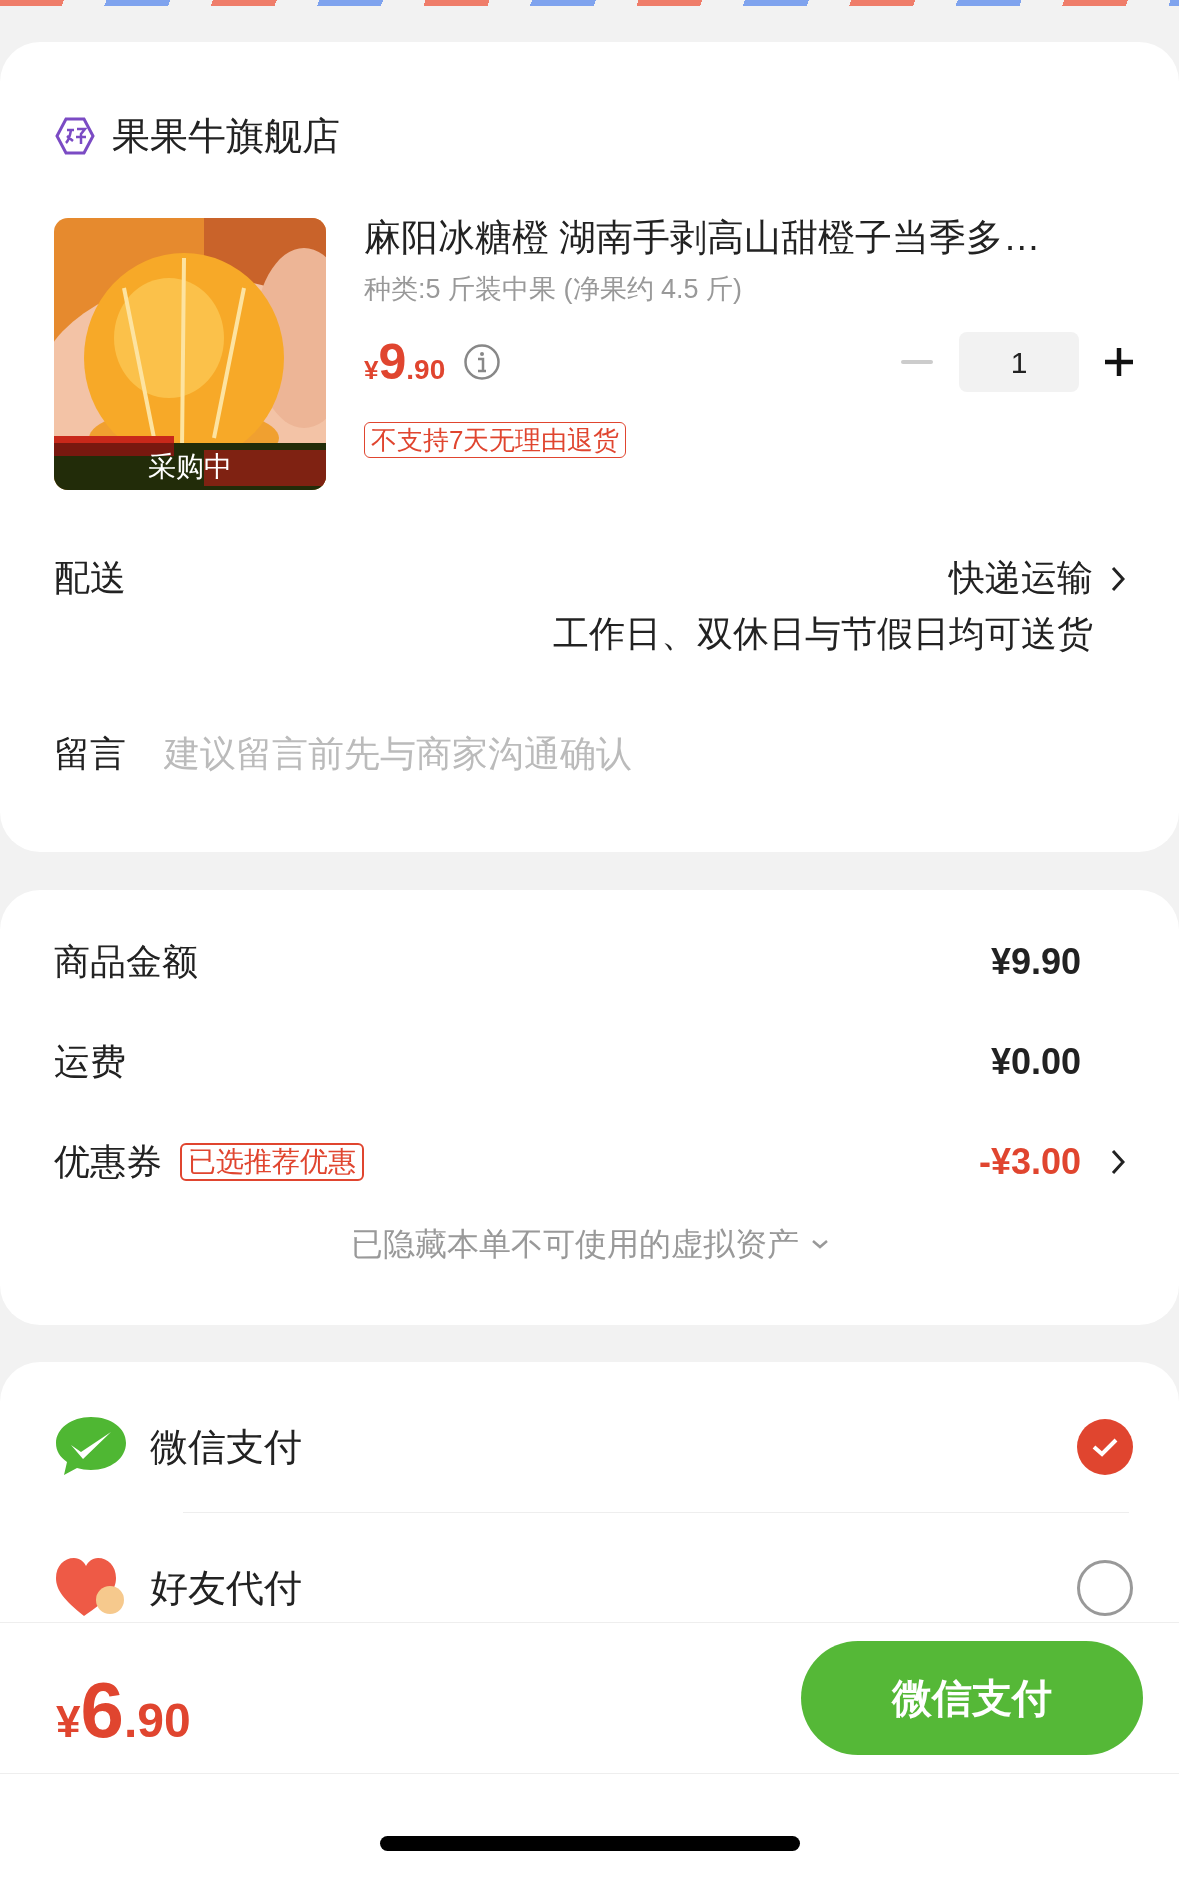 The height and width of the screenshot is (1877, 1179). Describe the element at coordinates (272, 1162) in the screenshot. I see `coupon-tag: 已选推荐优惠` at that location.